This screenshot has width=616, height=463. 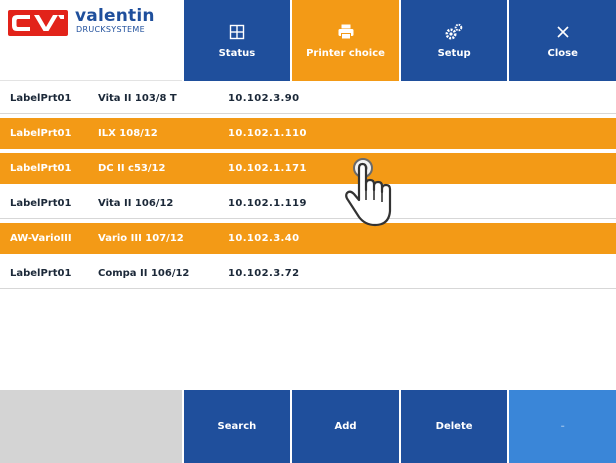 What do you see at coordinates (110, 29) in the screenshot?
I see `brand-subtitle: DRUCKSYSTEME` at bounding box center [110, 29].